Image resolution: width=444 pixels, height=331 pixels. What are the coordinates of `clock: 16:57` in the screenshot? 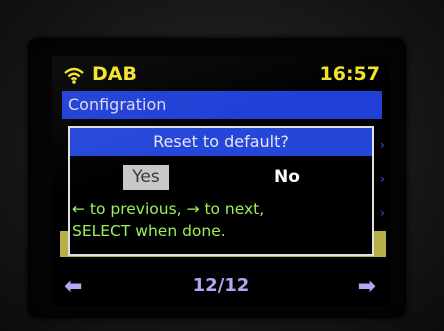 It's located at (349, 74).